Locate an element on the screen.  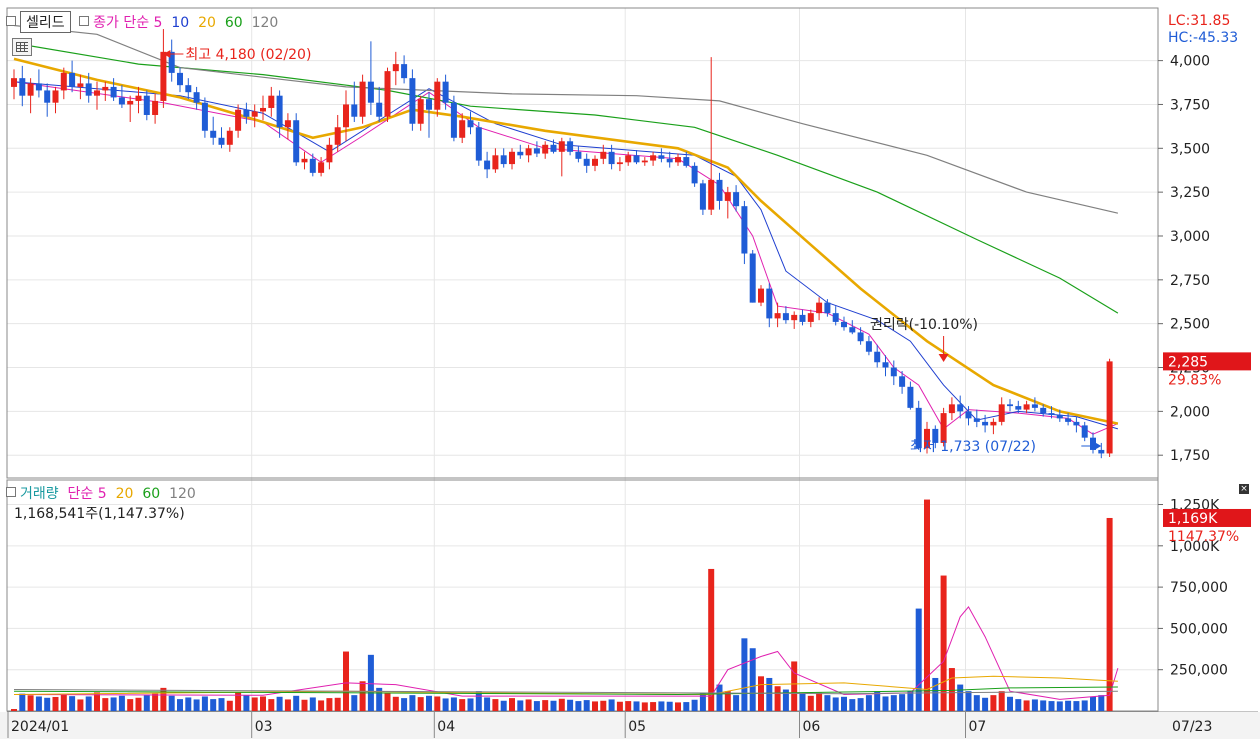
ma-type-label: 단순 is located at coordinates (136, 23).